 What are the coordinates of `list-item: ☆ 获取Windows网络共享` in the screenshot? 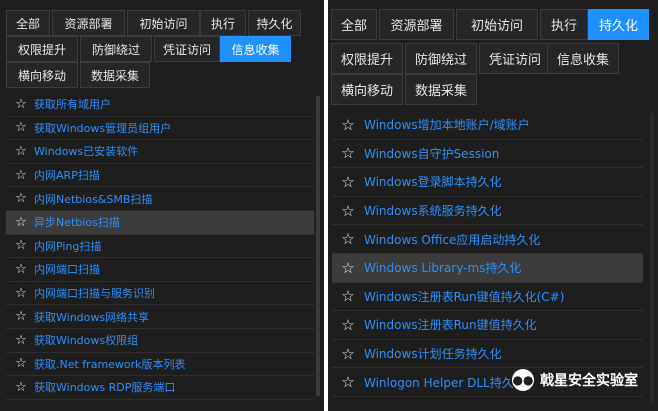 It's located at (160, 317).